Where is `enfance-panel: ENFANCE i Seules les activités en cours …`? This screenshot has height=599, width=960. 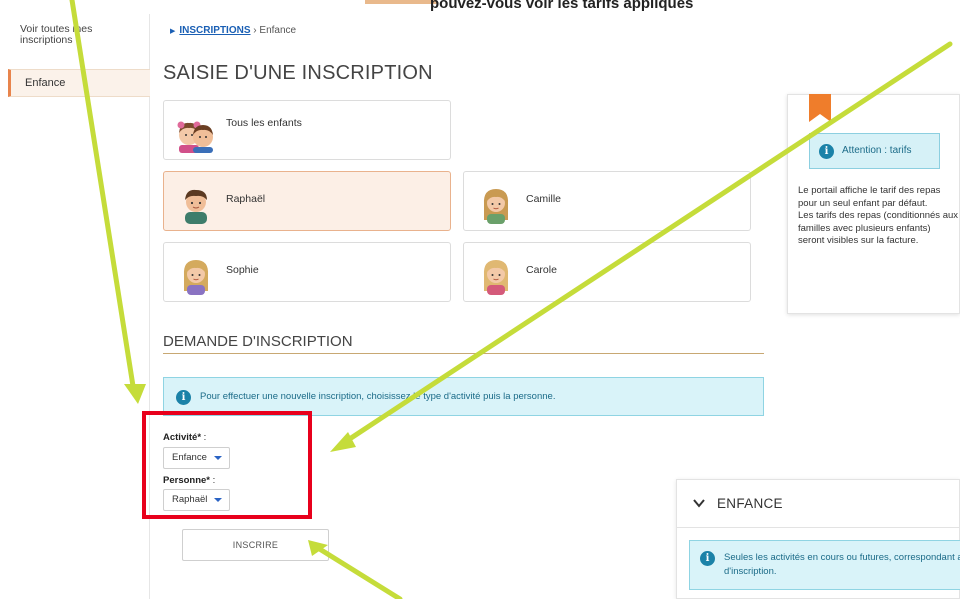 enfance-panel: ENFANCE i Seules les activités en cours … is located at coordinates (818, 539).